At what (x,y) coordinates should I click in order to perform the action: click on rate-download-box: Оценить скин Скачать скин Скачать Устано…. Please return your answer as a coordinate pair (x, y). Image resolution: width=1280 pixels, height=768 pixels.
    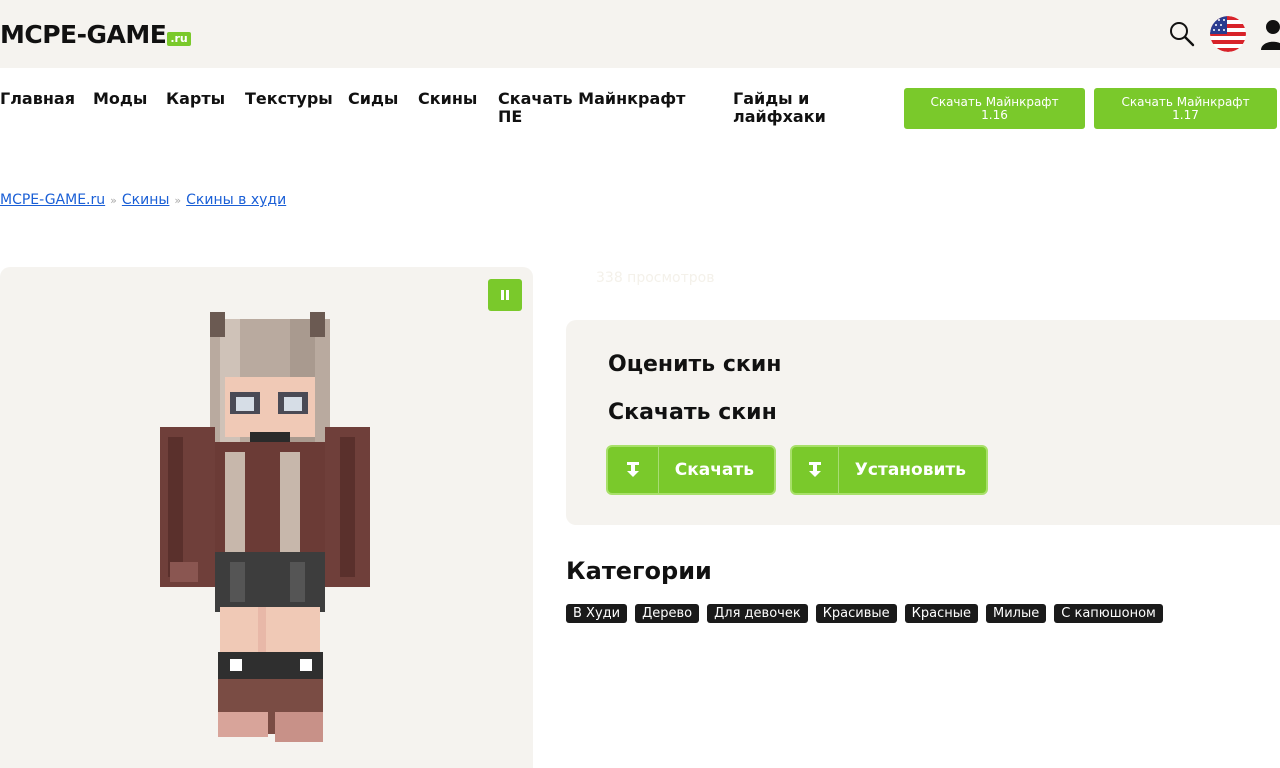
    Looking at the image, I should click on (923, 422).